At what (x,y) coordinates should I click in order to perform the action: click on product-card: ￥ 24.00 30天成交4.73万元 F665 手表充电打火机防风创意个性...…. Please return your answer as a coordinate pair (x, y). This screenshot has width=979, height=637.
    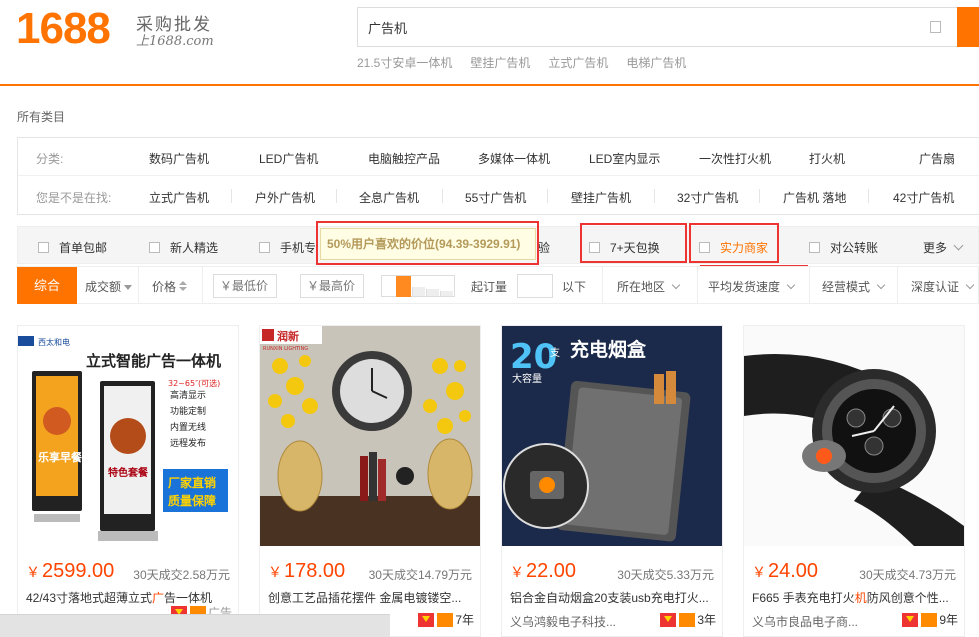
    Looking at the image, I should click on (854, 481).